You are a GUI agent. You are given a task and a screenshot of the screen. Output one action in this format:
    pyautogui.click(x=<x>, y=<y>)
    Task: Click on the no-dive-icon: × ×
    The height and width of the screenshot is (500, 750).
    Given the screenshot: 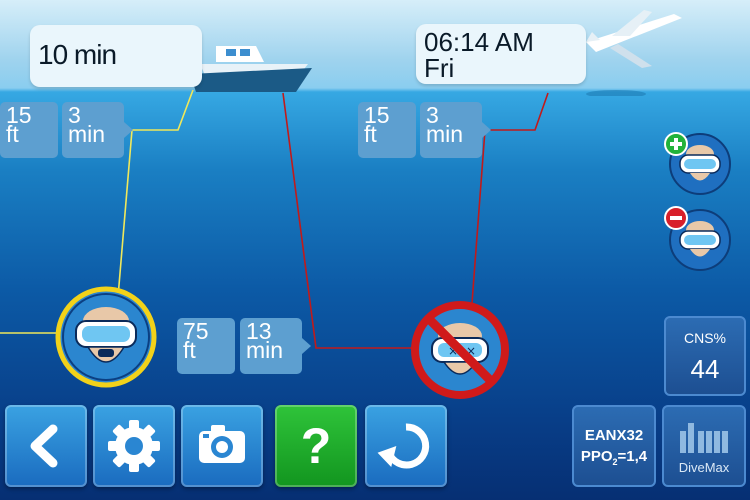 What is the action you would take?
    pyautogui.click(x=460, y=350)
    